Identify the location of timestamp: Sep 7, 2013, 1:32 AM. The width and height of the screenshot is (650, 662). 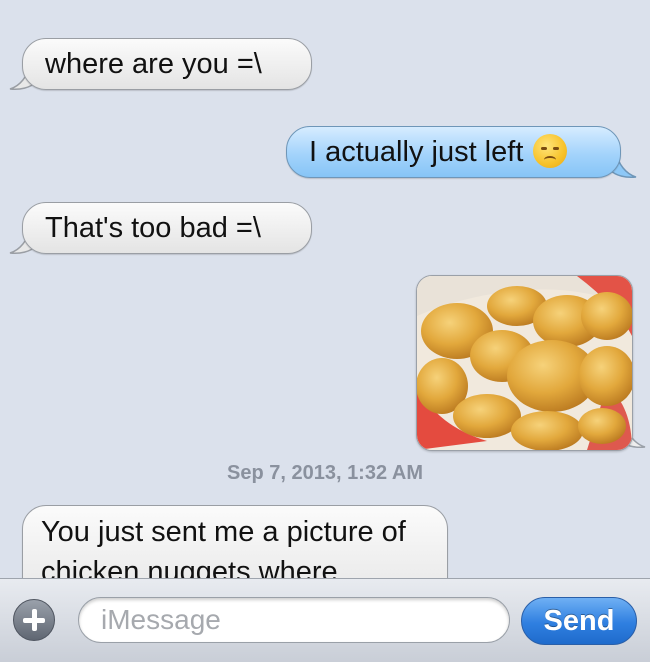
(325, 473).